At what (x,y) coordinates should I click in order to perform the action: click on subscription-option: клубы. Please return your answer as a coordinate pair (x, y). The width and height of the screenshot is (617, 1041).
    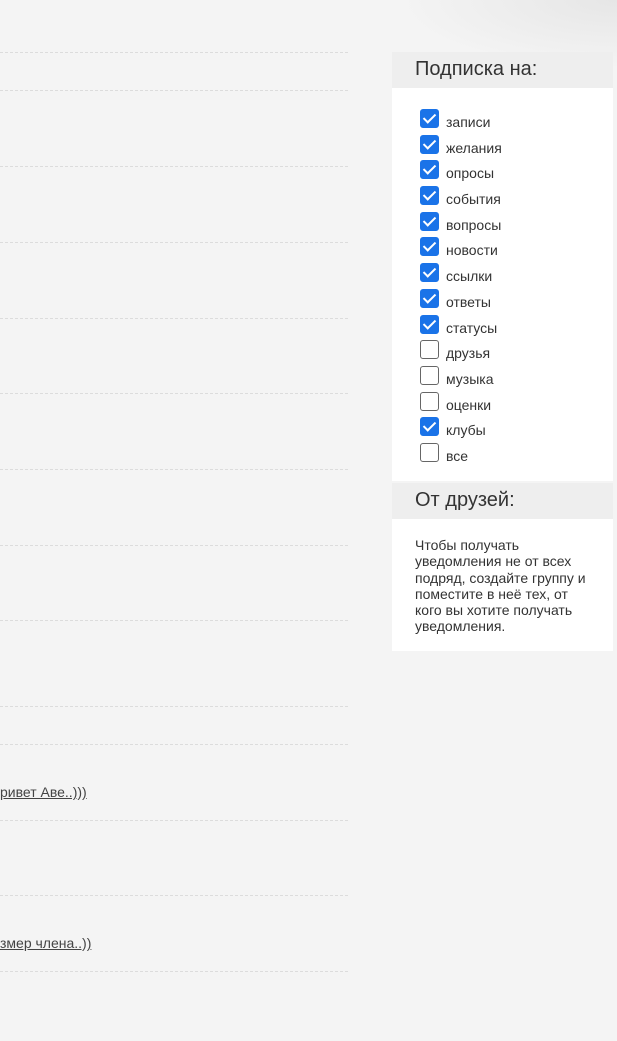
    Looking at the image, I should click on (516, 430).